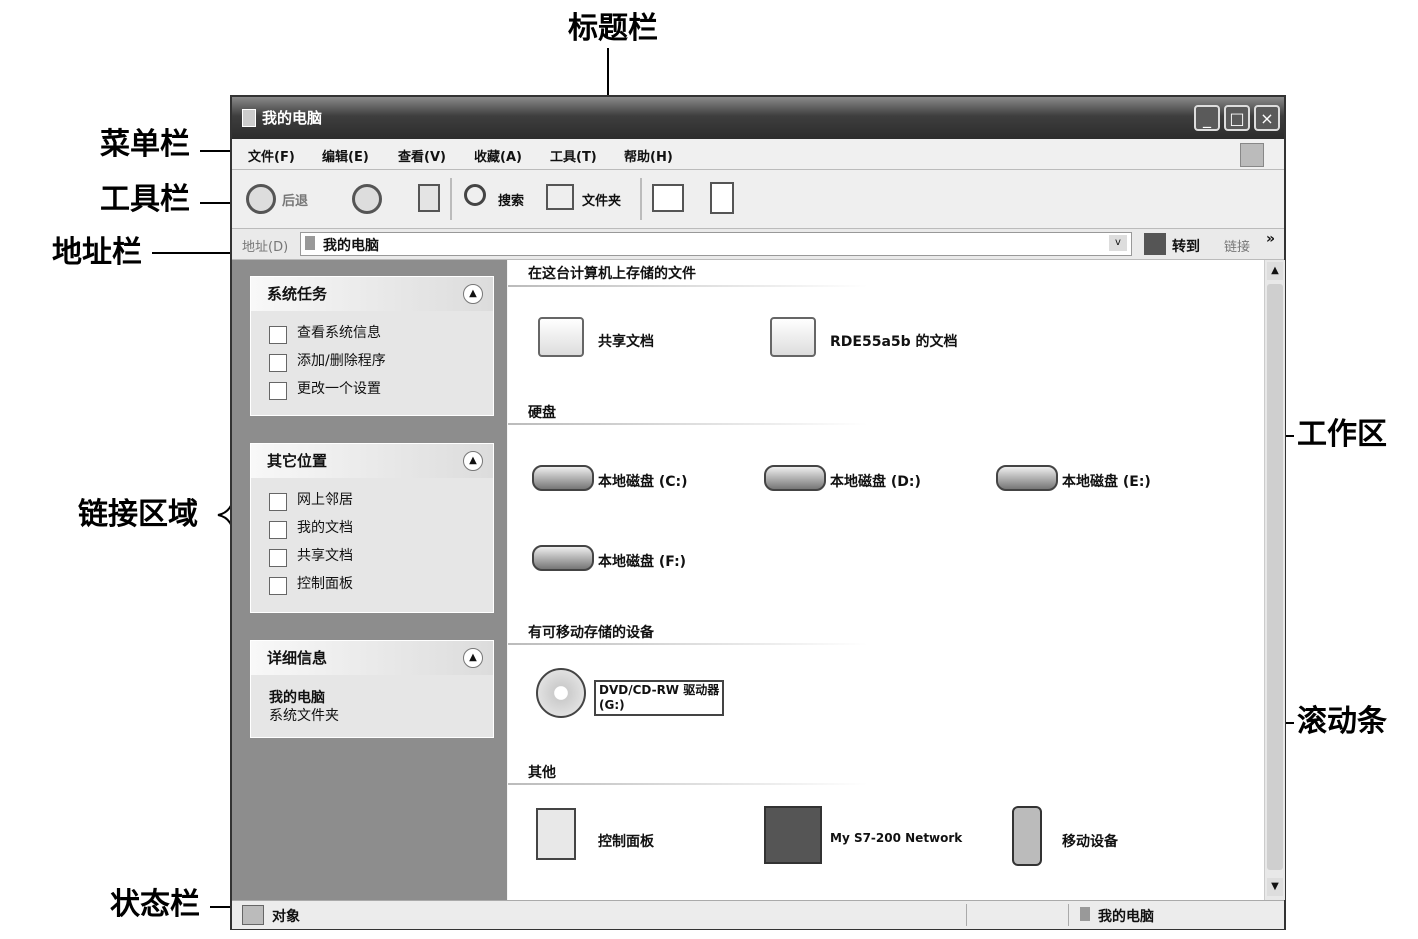 The image size is (1418, 939). What do you see at coordinates (325, 500) in the screenshot?
I see `place-label: 网上邻居` at bounding box center [325, 500].